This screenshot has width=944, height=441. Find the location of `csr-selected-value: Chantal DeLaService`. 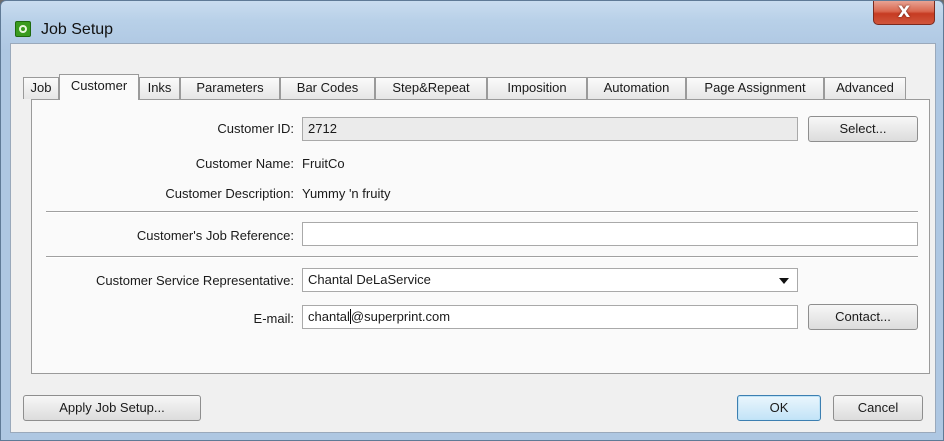

csr-selected-value: Chantal DeLaService is located at coordinates (369, 279).